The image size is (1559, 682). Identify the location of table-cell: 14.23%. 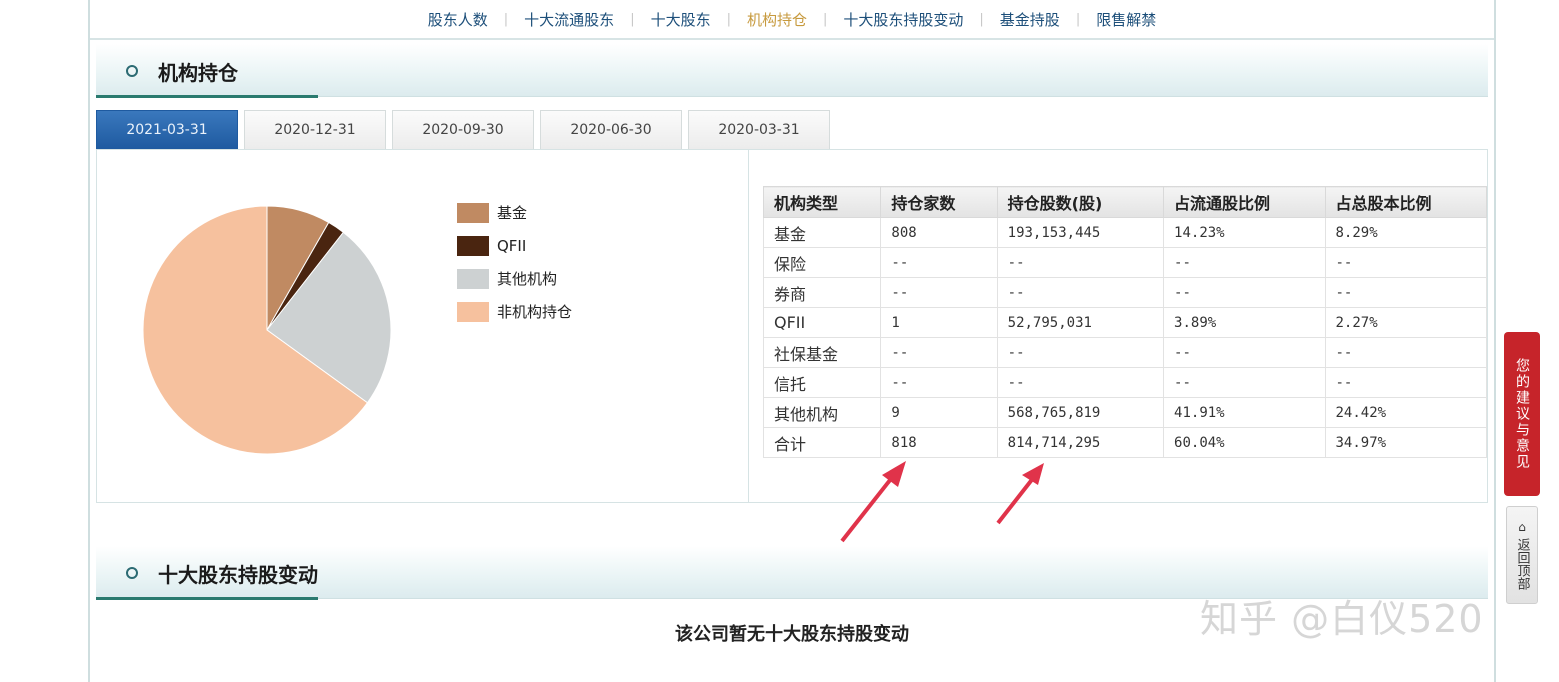
(1244, 232).